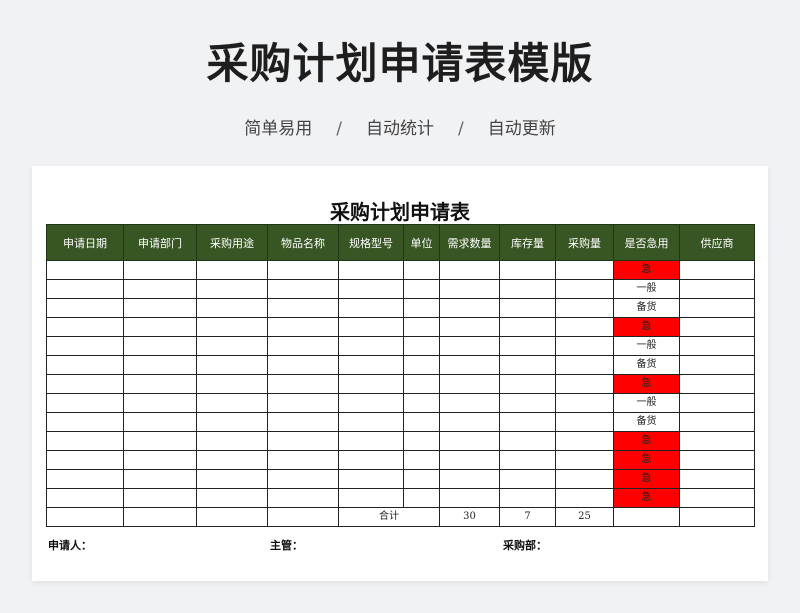 The width and height of the screenshot is (800, 613). Describe the element at coordinates (469, 242) in the screenshot. I see `column-header: 需求数量` at that location.